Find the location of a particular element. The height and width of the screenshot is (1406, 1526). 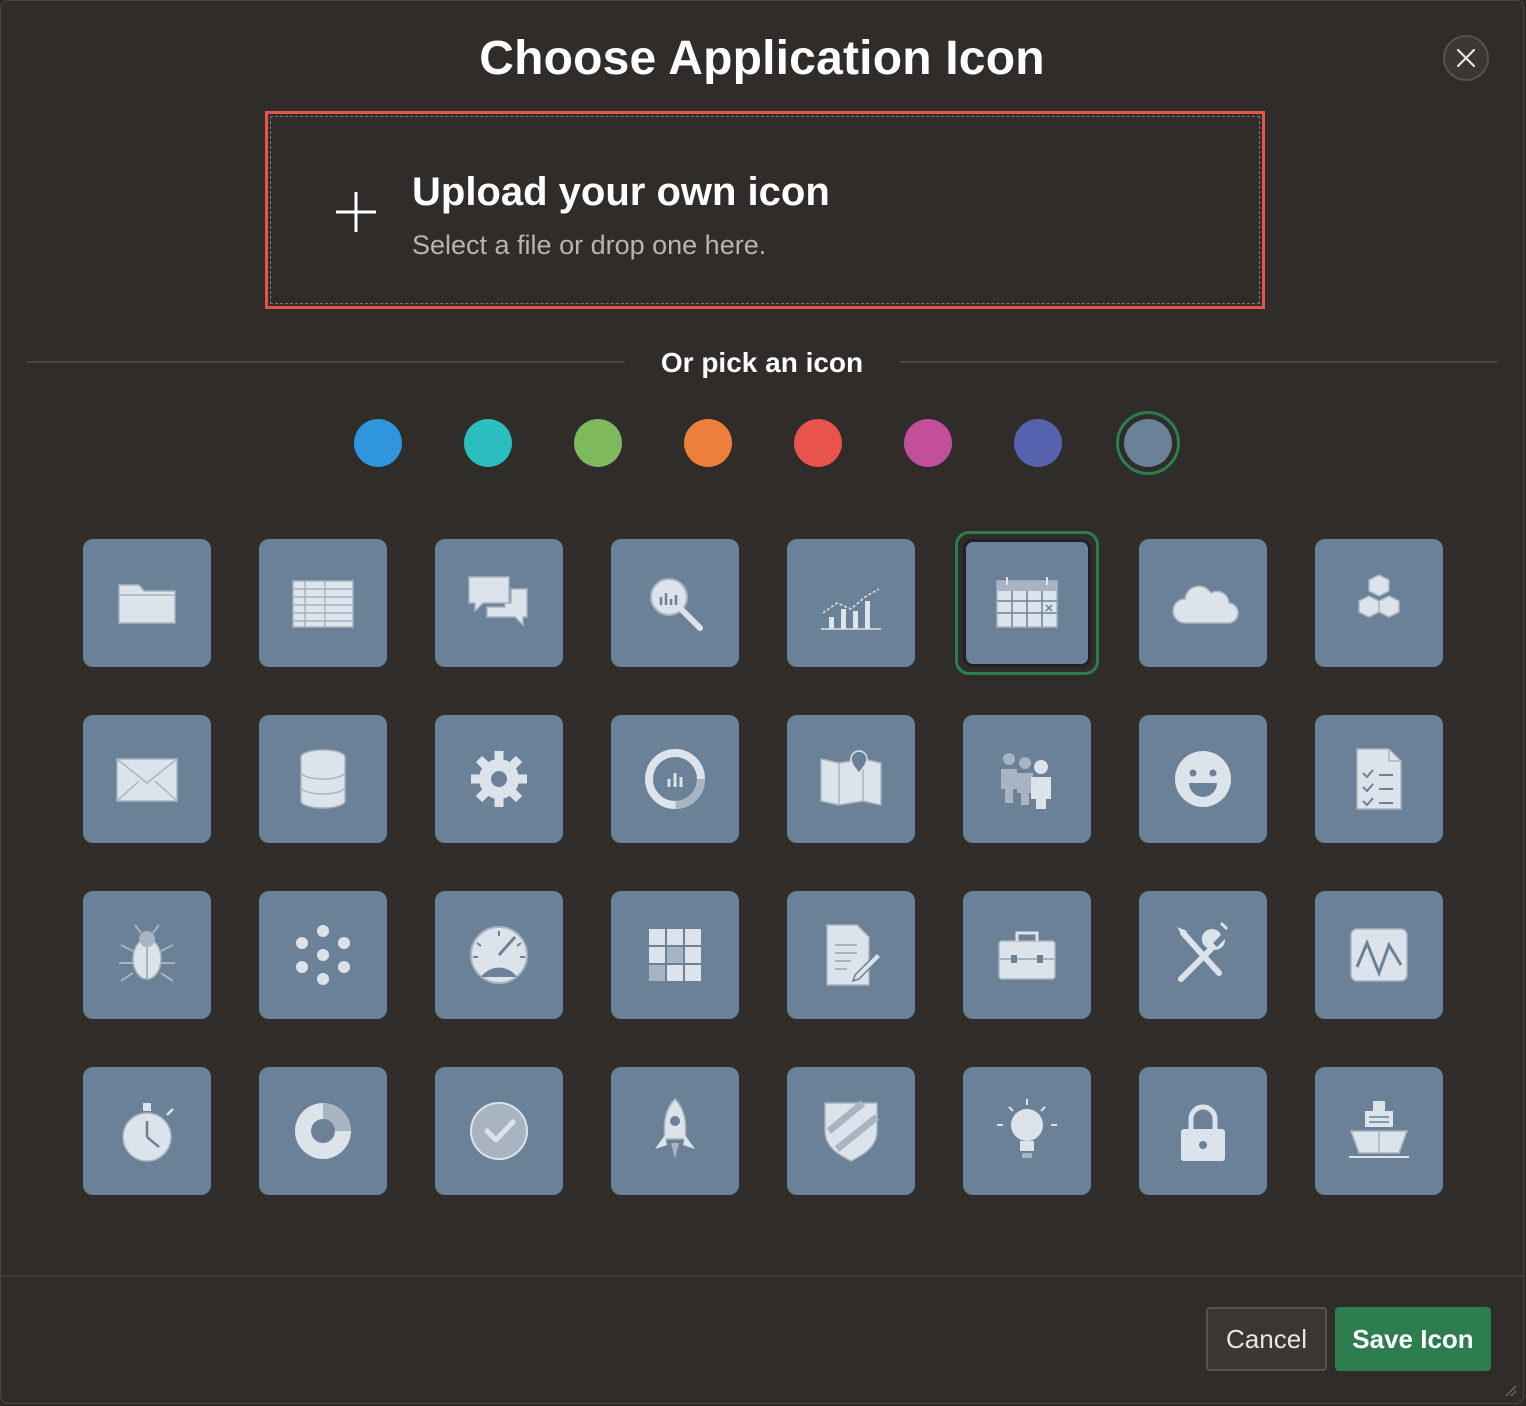

pie-chart-icon is located at coordinates (323, 1131).